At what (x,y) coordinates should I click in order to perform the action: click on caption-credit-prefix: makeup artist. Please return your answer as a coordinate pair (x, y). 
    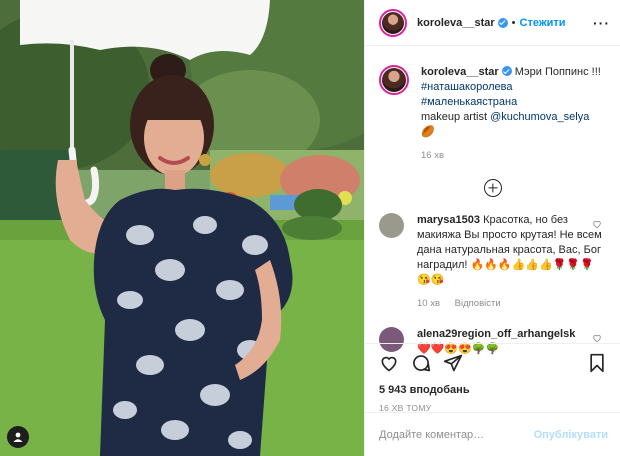
    Looking at the image, I should click on (454, 117).